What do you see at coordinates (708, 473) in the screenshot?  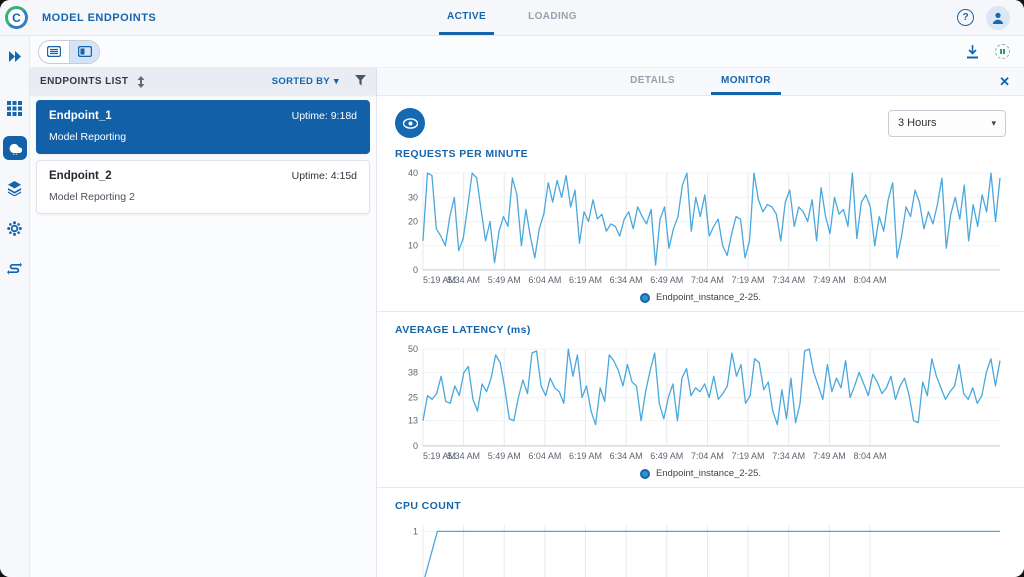 I see `legend-label: Endpoint_instance_2-25.` at bounding box center [708, 473].